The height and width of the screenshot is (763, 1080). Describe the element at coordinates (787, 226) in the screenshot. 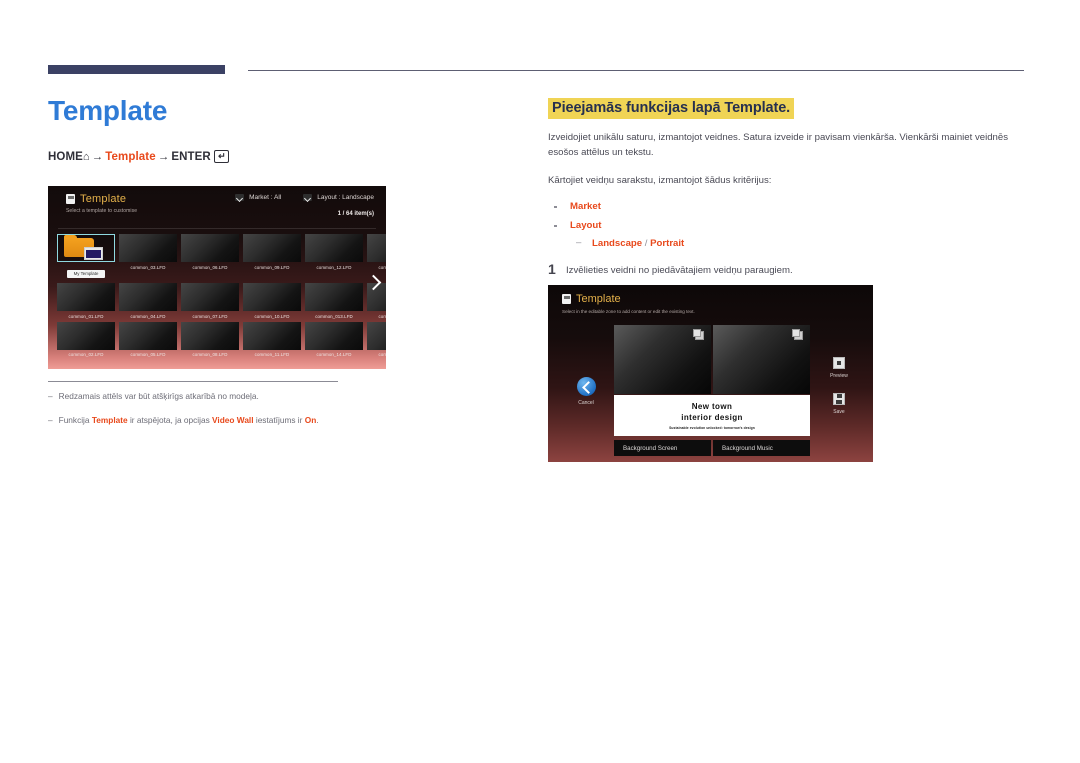

I see `criteria-item-layout: Layout` at that location.